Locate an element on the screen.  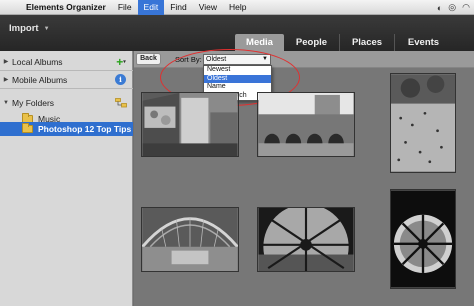
menubar-tray: ◐ ◎ ◠ is located at coordinates (453, 7).